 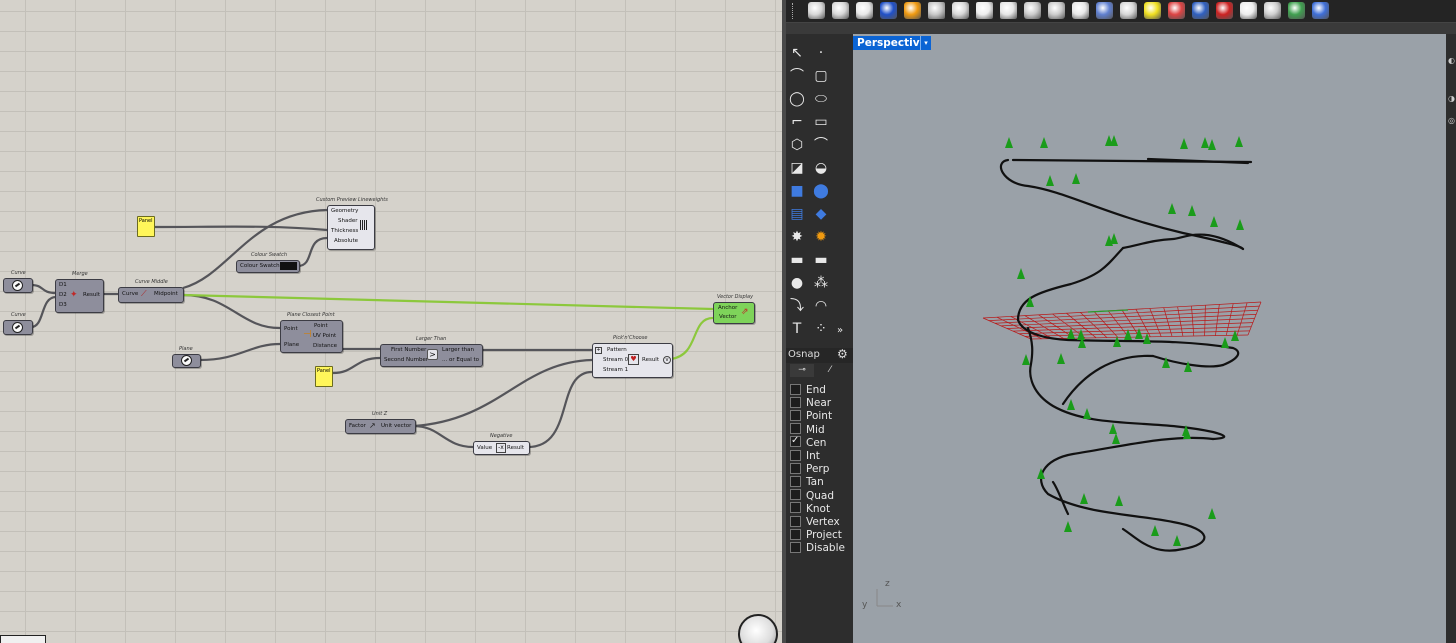 What do you see at coordinates (484, 448) in the screenshot?
I see `negative-input: Value` at bounding box center [484, 448].